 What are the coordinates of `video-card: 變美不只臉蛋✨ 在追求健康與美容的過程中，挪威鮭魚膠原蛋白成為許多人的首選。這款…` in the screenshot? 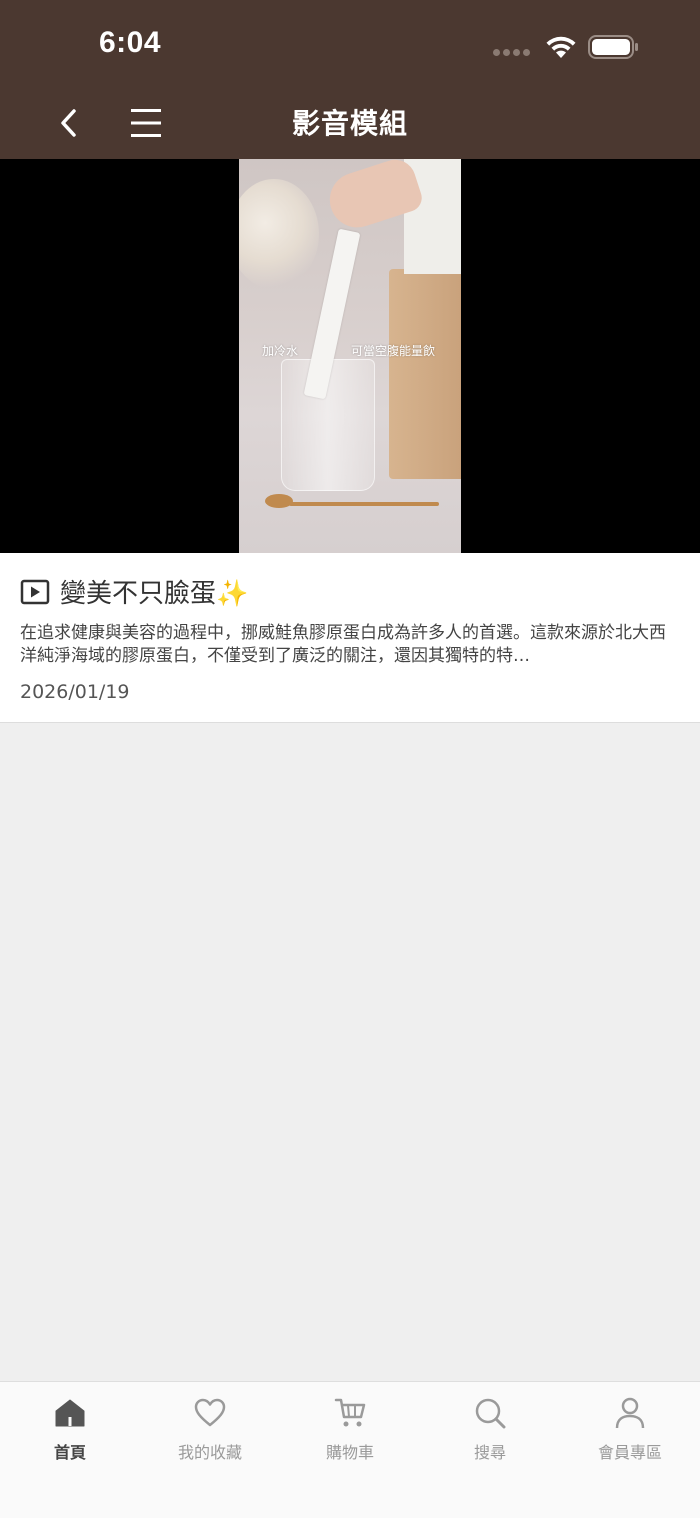 It's located at (350, 638).